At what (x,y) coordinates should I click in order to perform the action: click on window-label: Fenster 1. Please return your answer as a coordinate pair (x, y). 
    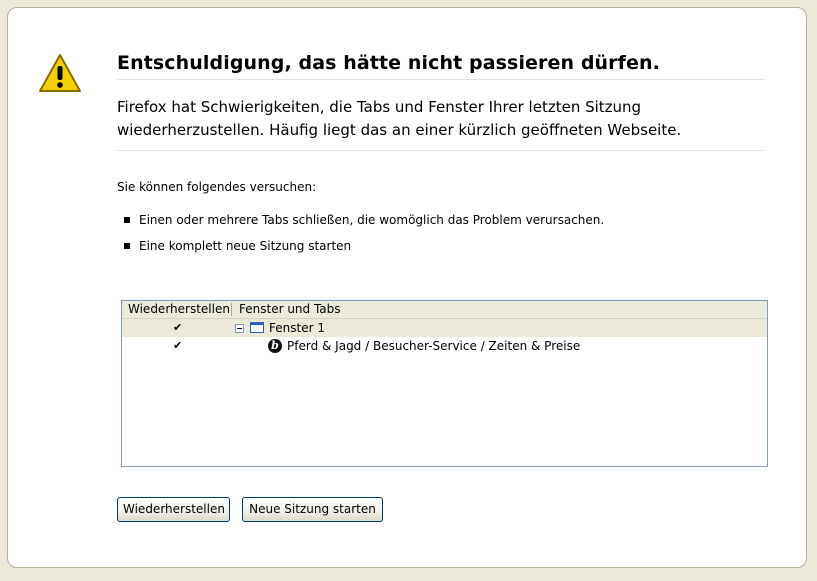
    Looking at the image, I should click on (297, 328).